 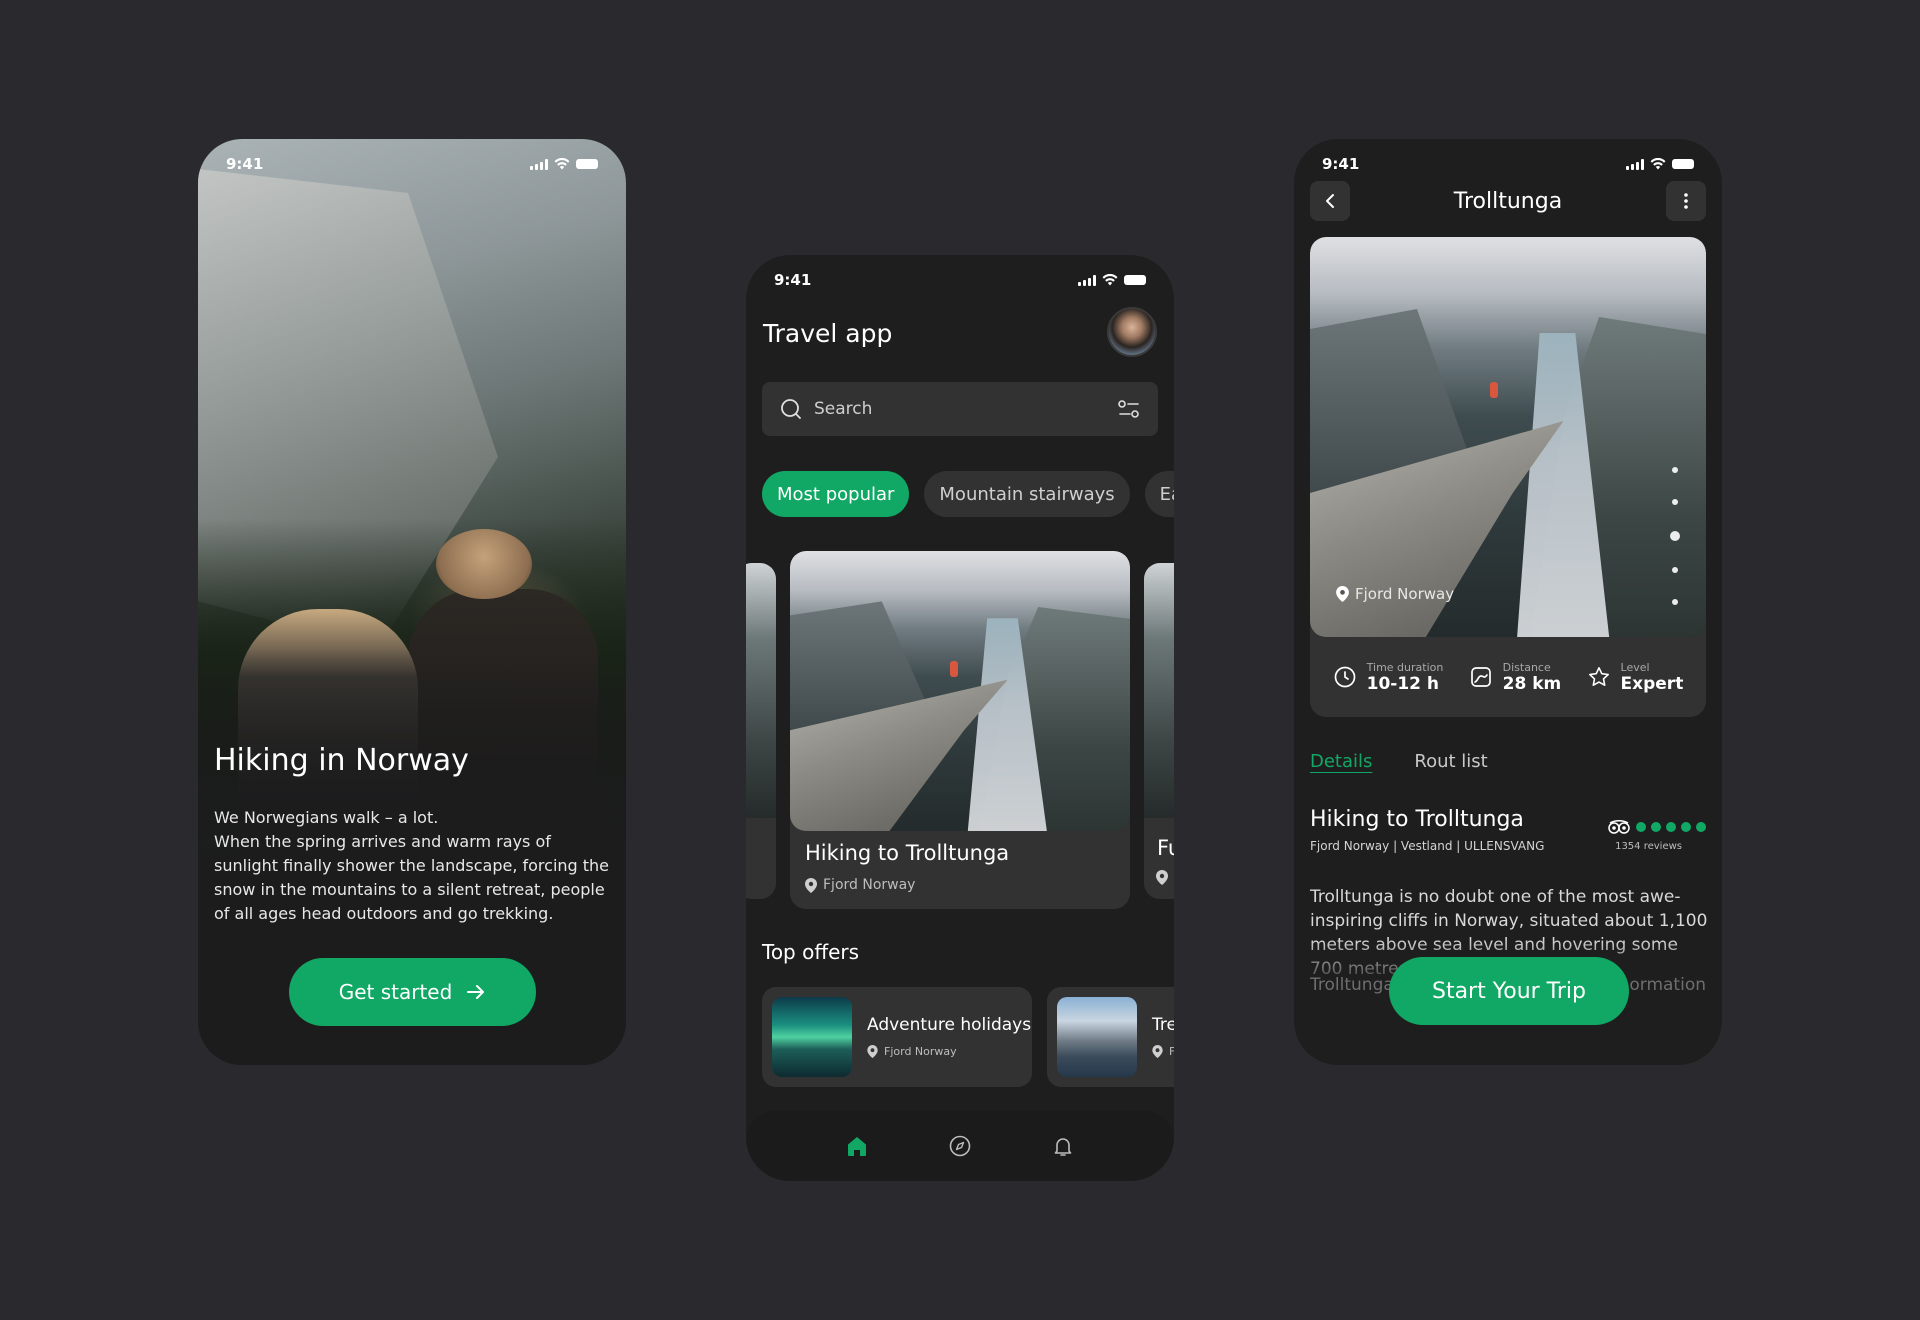 I want to click on stat-level: Level Expert, so click(x=1635, y=677).